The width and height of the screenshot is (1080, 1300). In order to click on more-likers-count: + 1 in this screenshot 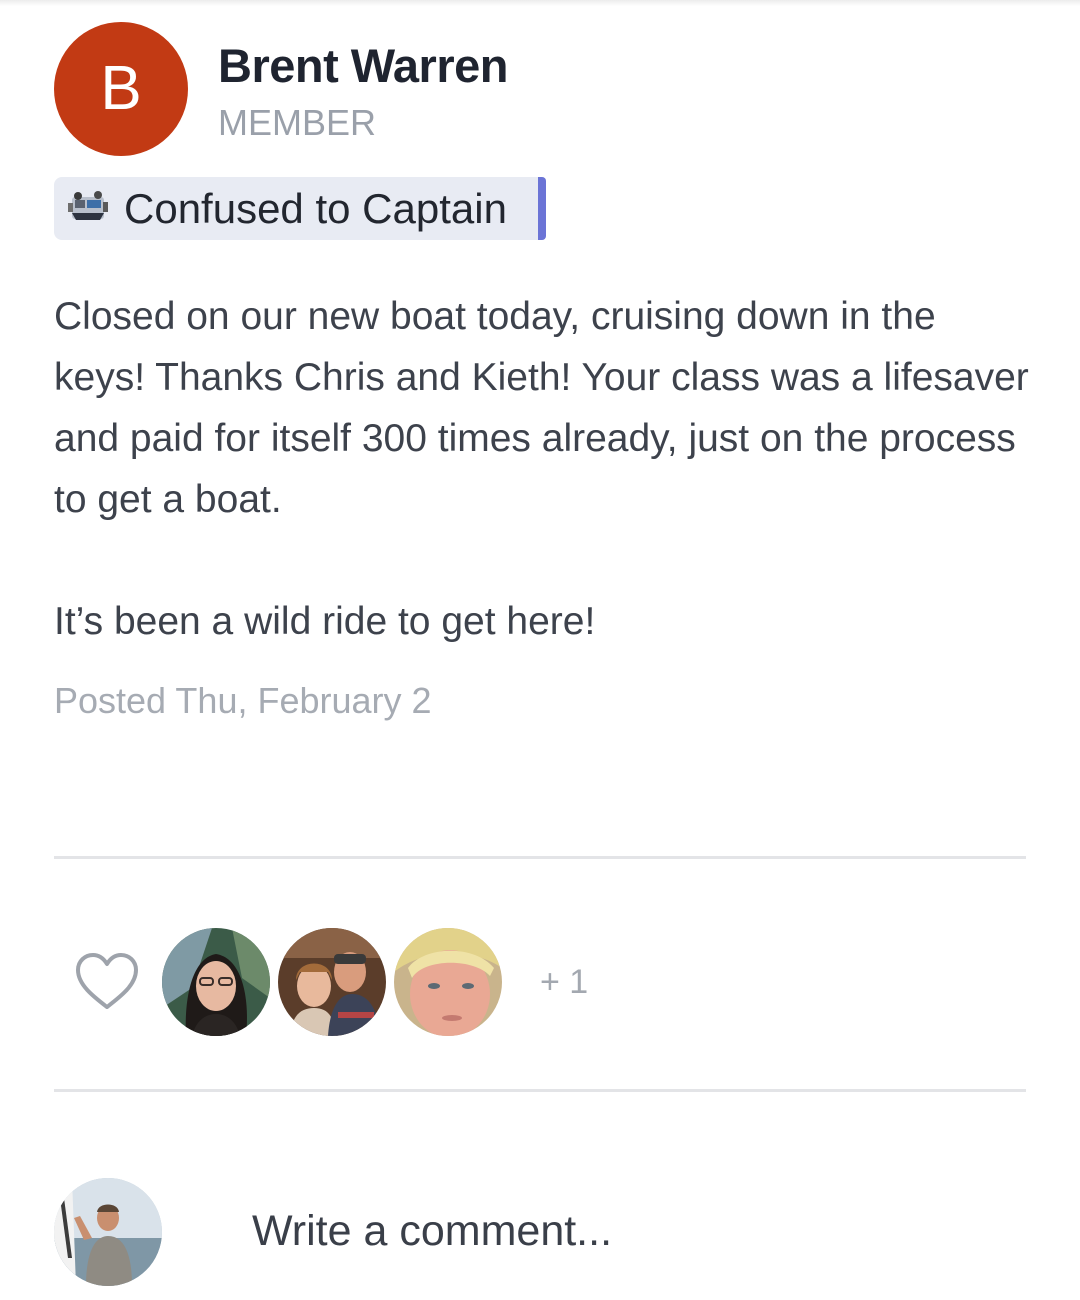, I will do `click(564, 982)`.